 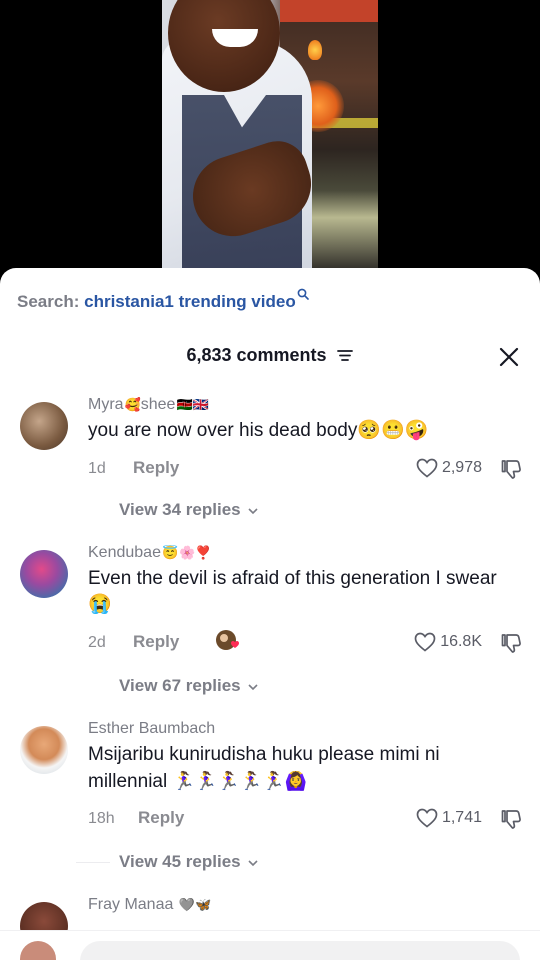 What do you see at coordinates (305, 643) in the screenshot?
I see `comment-meta: 2d Reply 16.8K` at bounding box center [305, 643].